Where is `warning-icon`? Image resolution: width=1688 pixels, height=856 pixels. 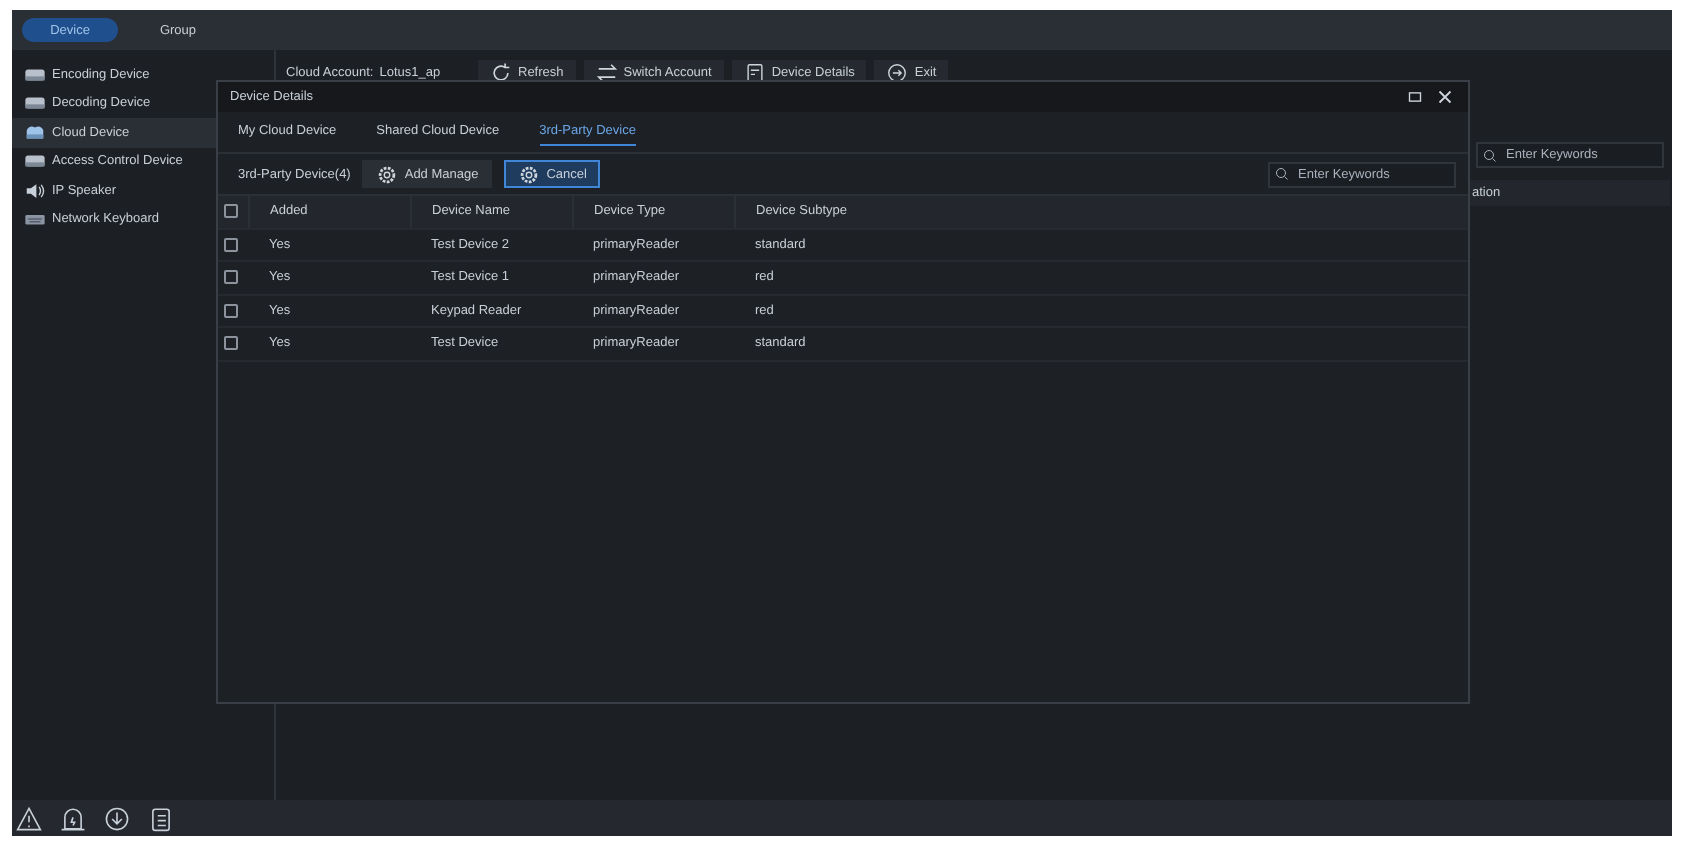 warning-icon is located at coordinates (29, 818).